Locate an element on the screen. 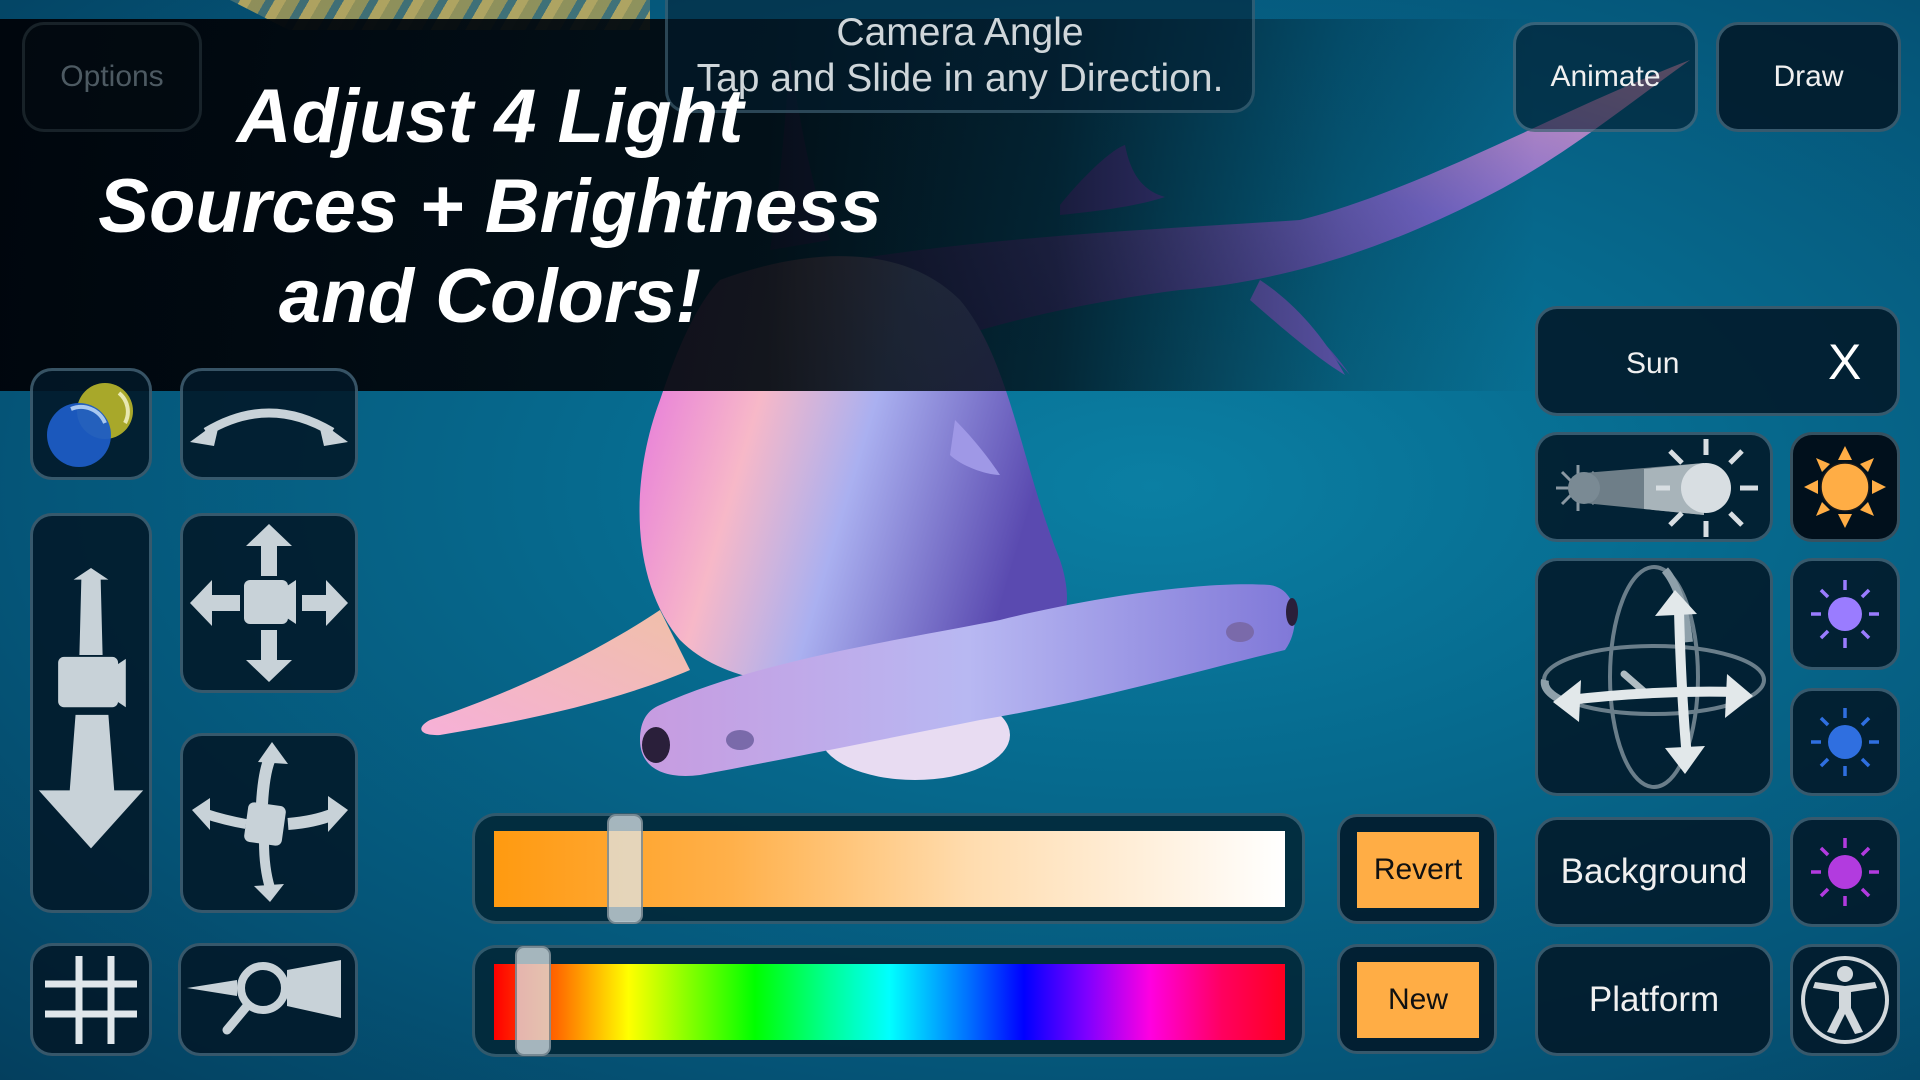 This screenshot has width=1920, height=1080. blue-light-icon is located at coordinates (1845, 742).